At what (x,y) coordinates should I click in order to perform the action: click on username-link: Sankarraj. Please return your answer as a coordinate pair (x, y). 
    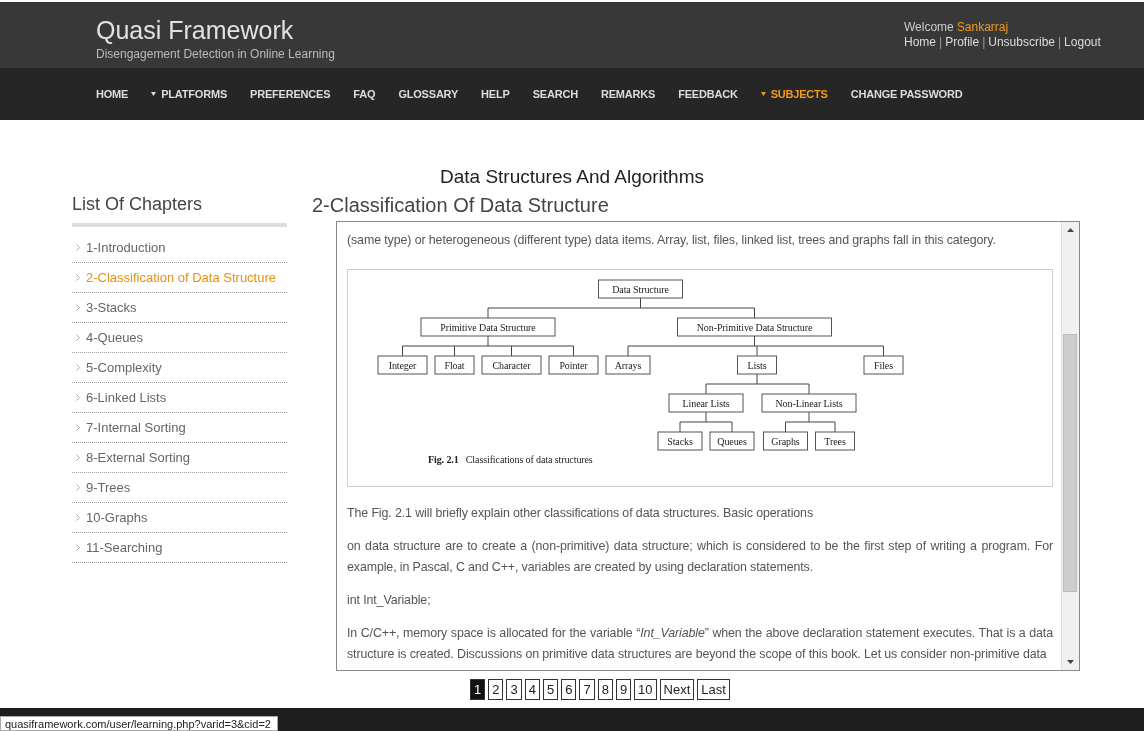
    Looking at the image, I should click on (982, 27).